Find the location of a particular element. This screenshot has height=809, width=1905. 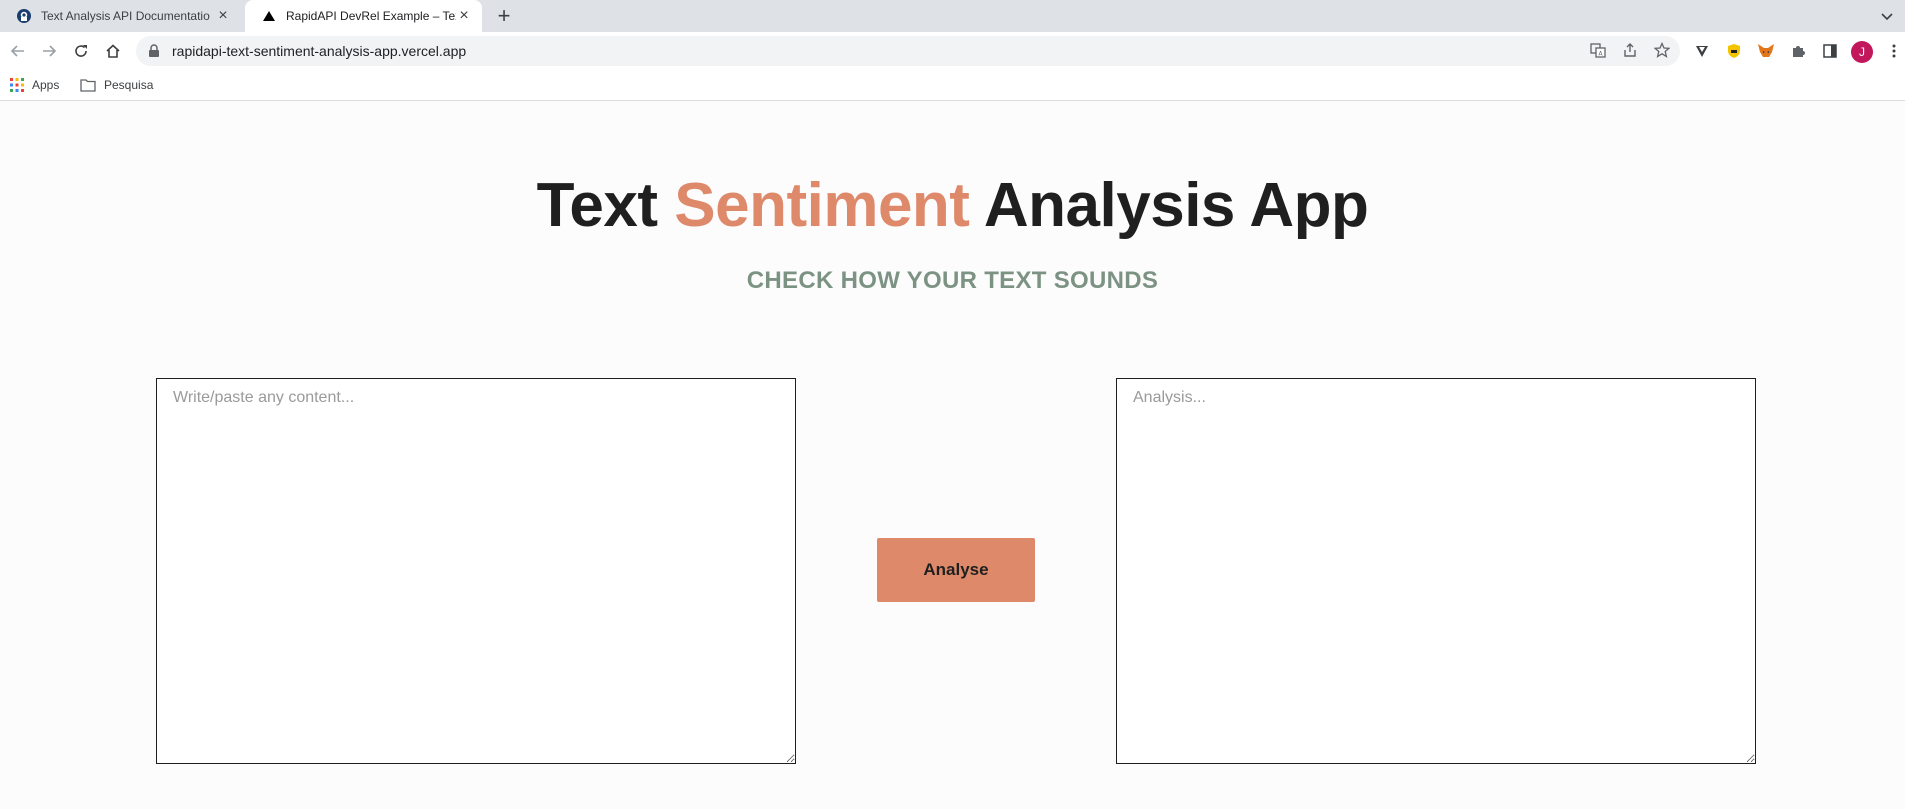

page-subtitle: CHECK HOW YOUR TEXT SOUNDS is located at coordinates (952, 280).